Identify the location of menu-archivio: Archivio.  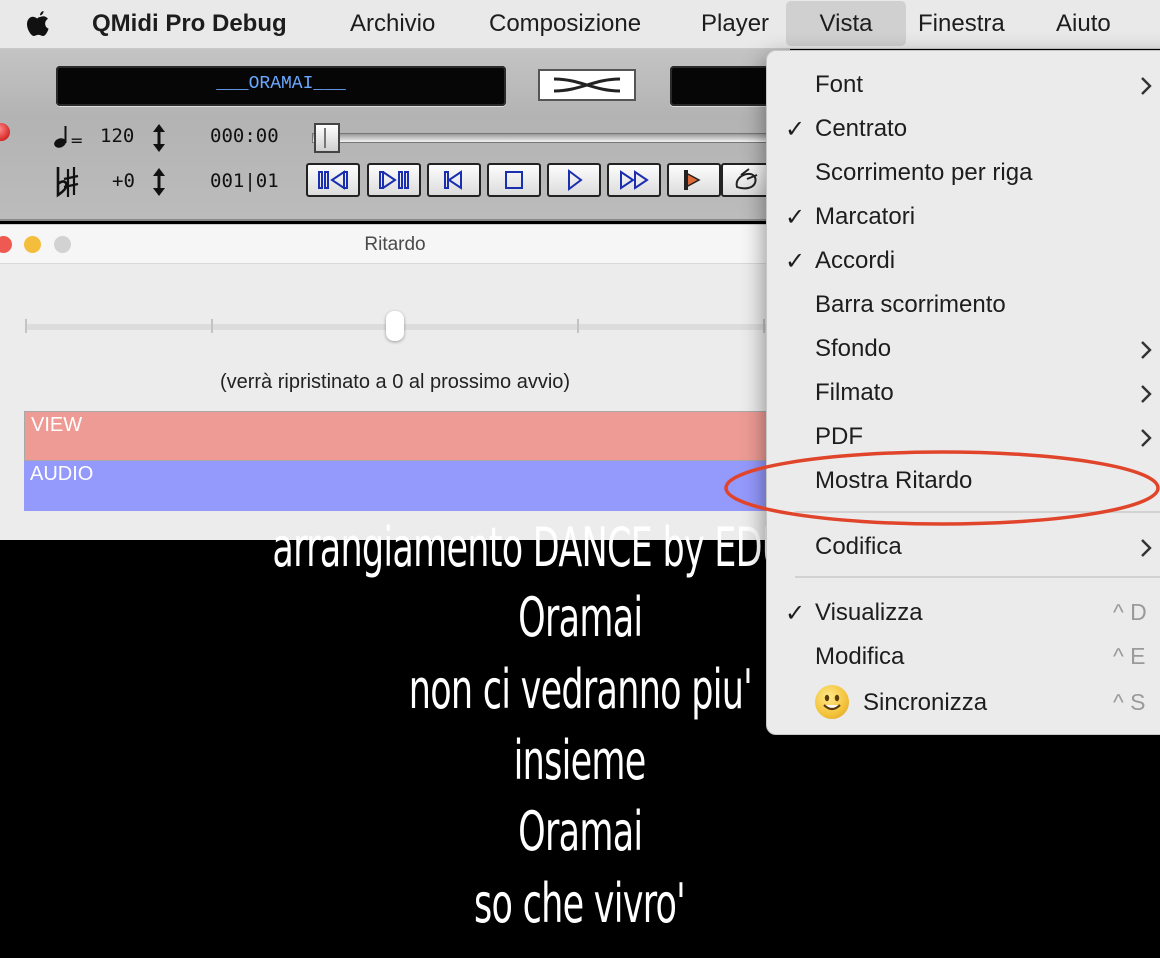
(392, 24).